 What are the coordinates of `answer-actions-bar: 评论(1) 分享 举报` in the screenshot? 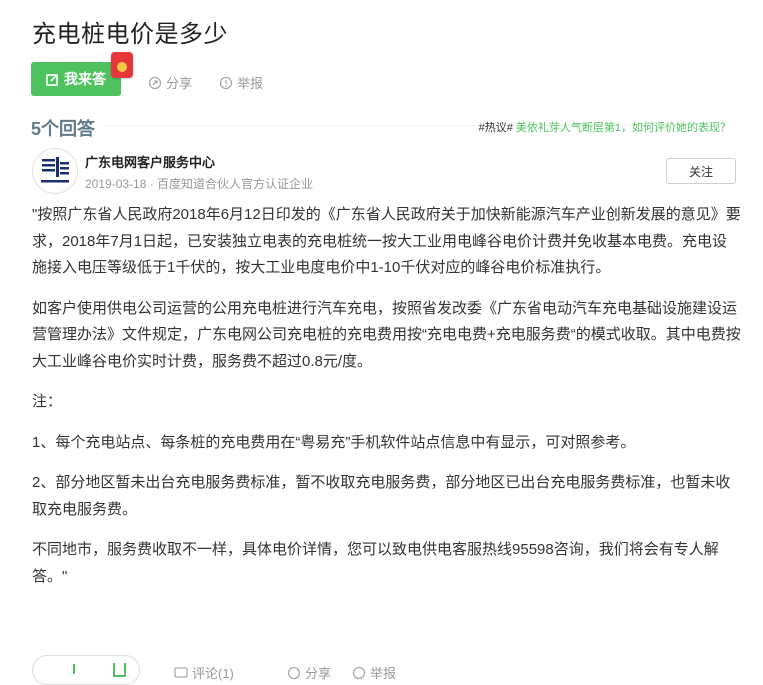 It's located at (232, 670).